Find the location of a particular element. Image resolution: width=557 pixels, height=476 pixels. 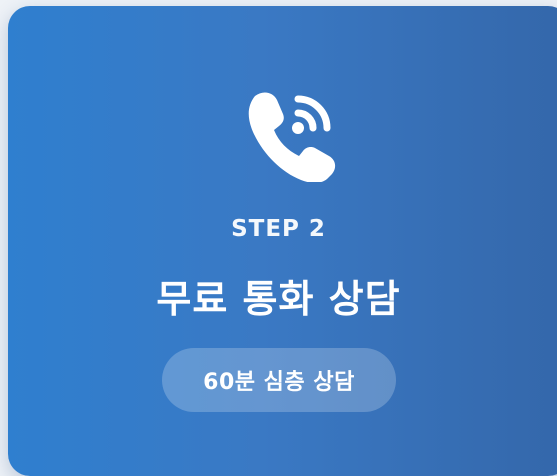

card-title: 무료 통화 상담 is located at coordinates (278, 299).